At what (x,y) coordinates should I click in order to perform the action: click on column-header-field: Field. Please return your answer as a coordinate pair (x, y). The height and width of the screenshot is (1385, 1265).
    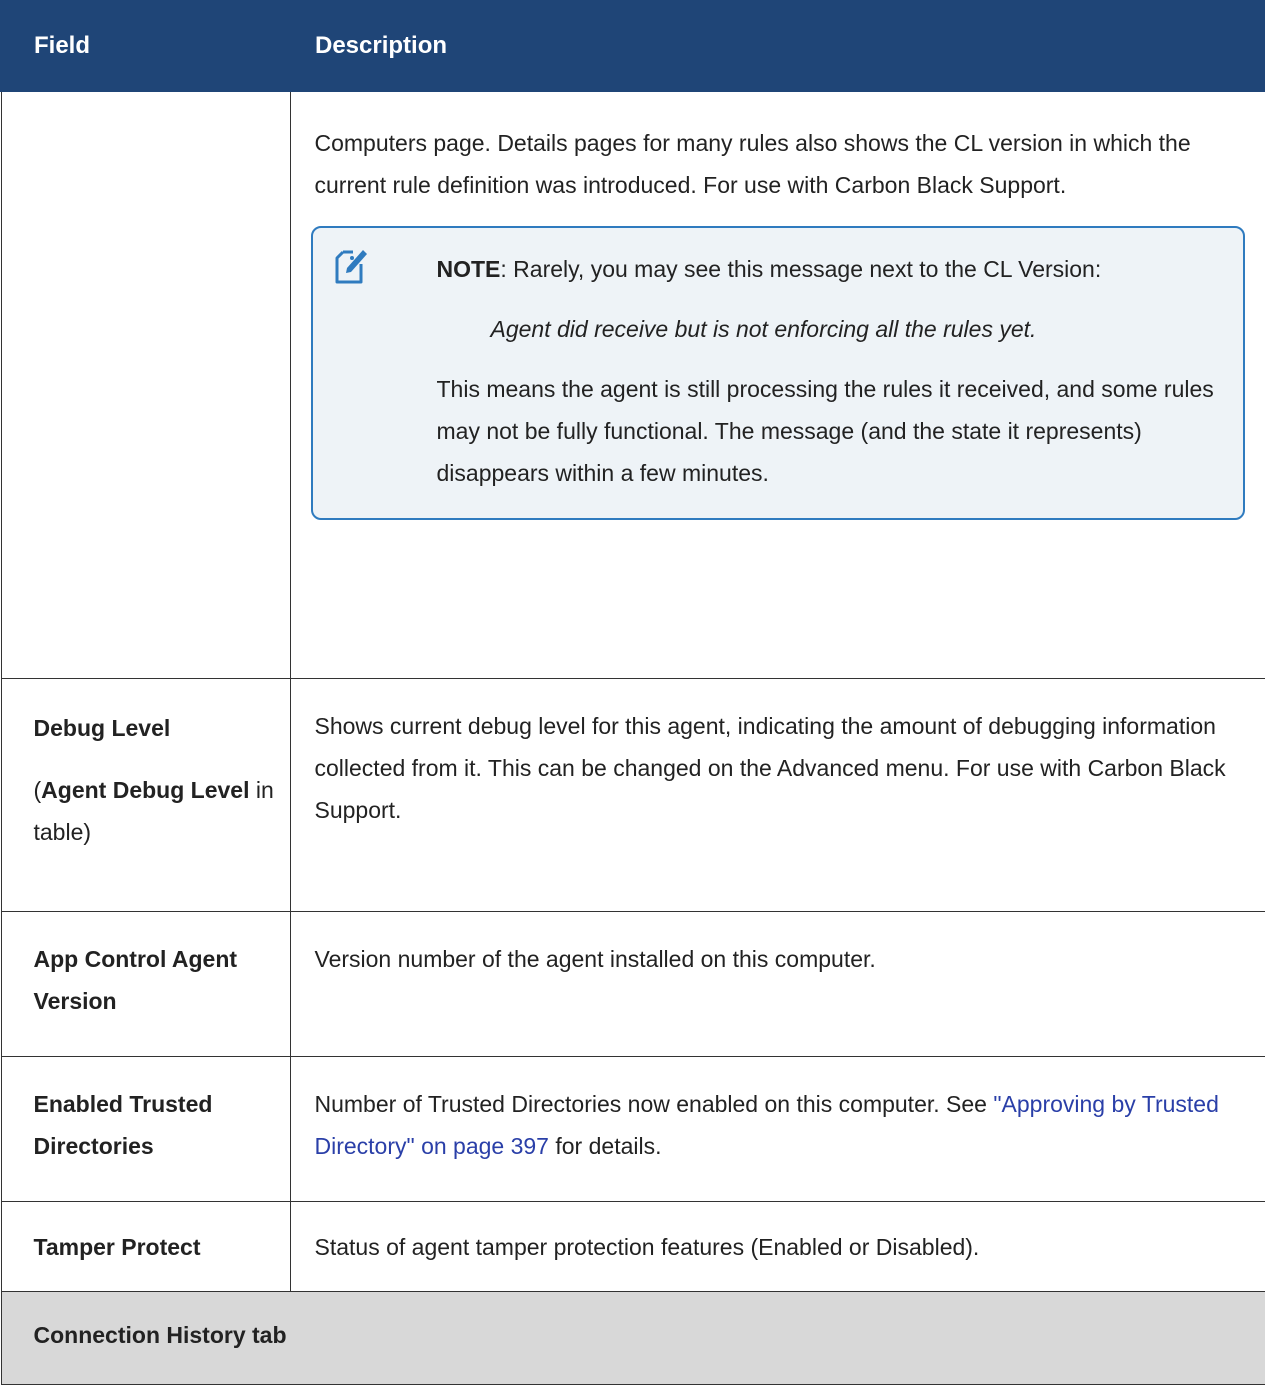
    Looking at the image, I should click on (145, 46).